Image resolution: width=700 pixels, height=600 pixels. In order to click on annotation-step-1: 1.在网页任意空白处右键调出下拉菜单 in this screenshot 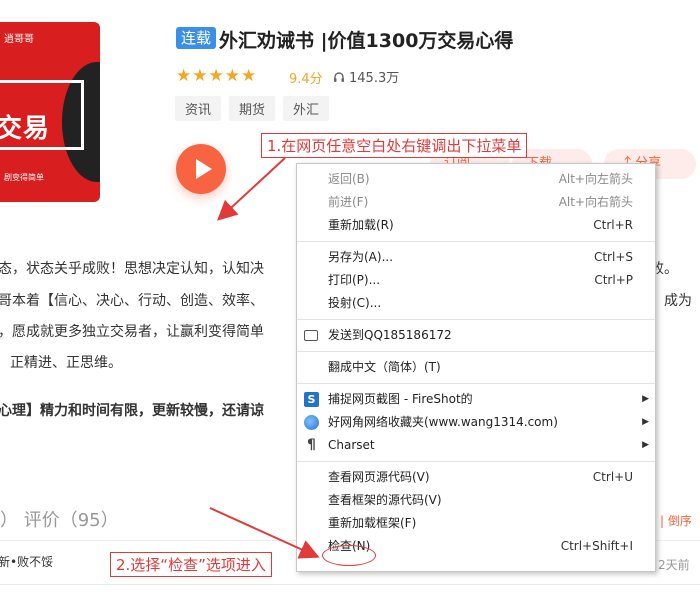, I will do `click(394, 145)`.